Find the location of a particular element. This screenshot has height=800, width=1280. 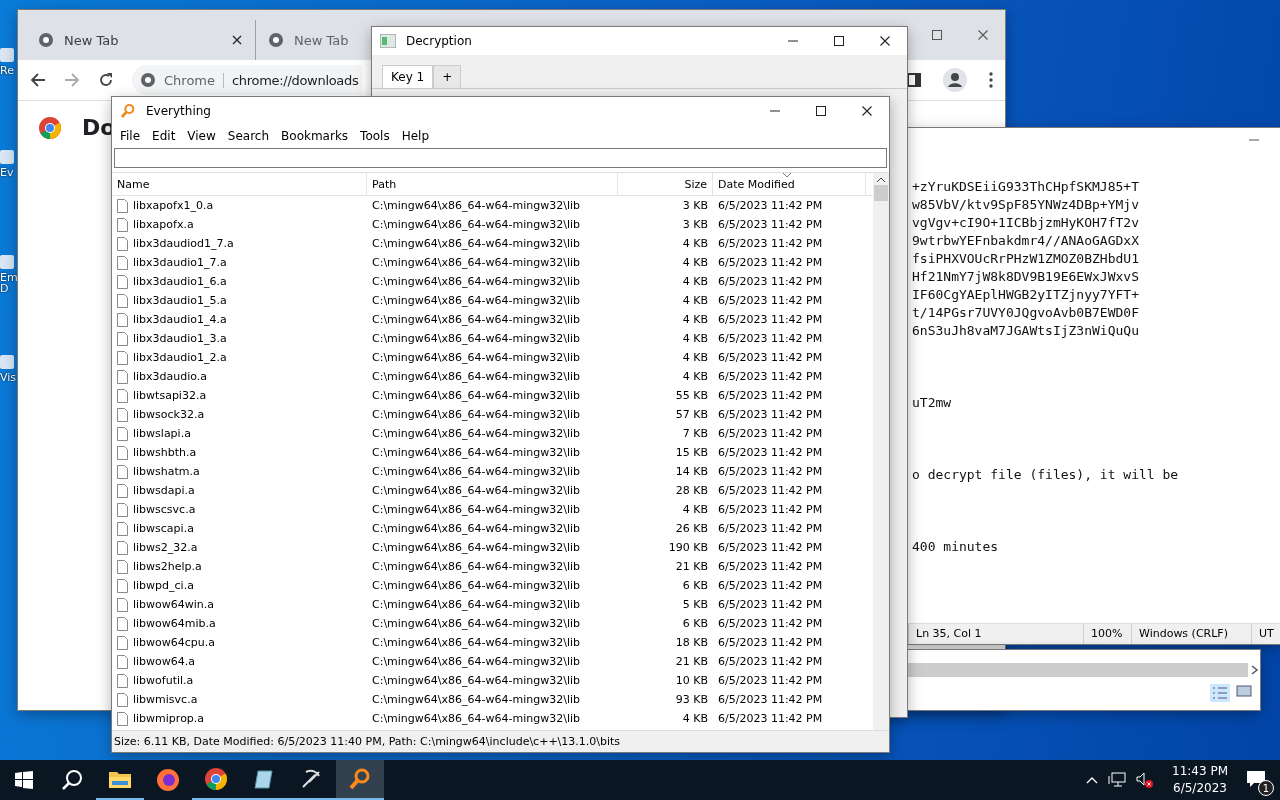

status-field: 100% is located at coordinates (1107, 634).